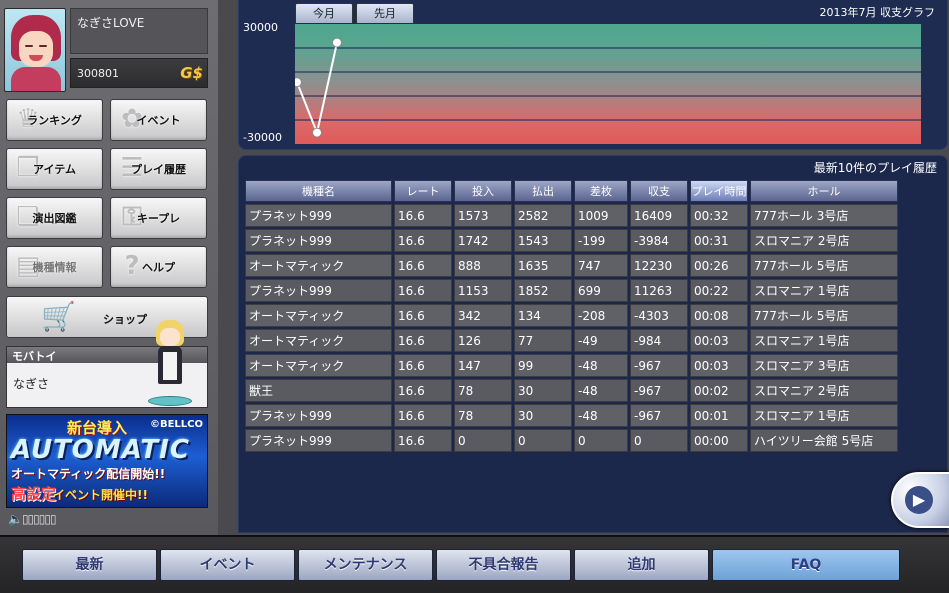 This screenshot has height=593, width=949. What do you see at coordinates (571, 440) in the screenshot?
I see `table-row: プラネット999 16.6 0 0 0 0 00:00 ハイツリー会館 5号店` at bounding box center [571, 440].